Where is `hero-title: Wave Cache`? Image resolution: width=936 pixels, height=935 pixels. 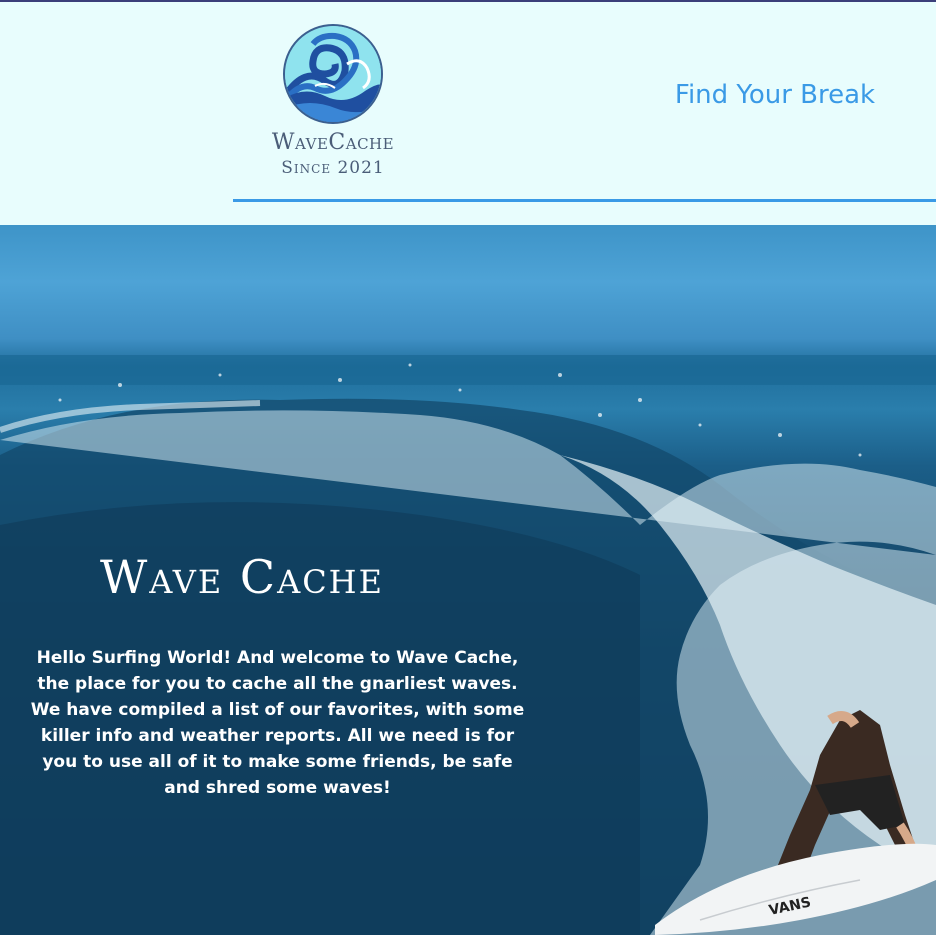 hero-title: Wave Cache is located at coordinates (242, 577).